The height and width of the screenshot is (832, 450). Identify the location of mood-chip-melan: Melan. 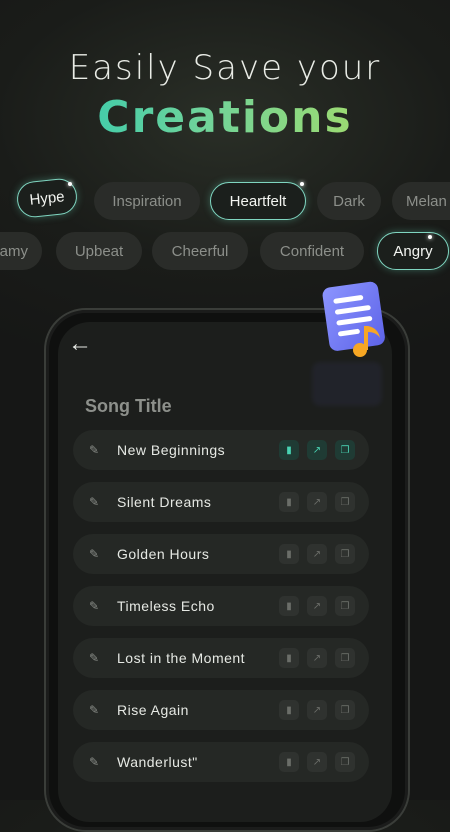
(421, 201).